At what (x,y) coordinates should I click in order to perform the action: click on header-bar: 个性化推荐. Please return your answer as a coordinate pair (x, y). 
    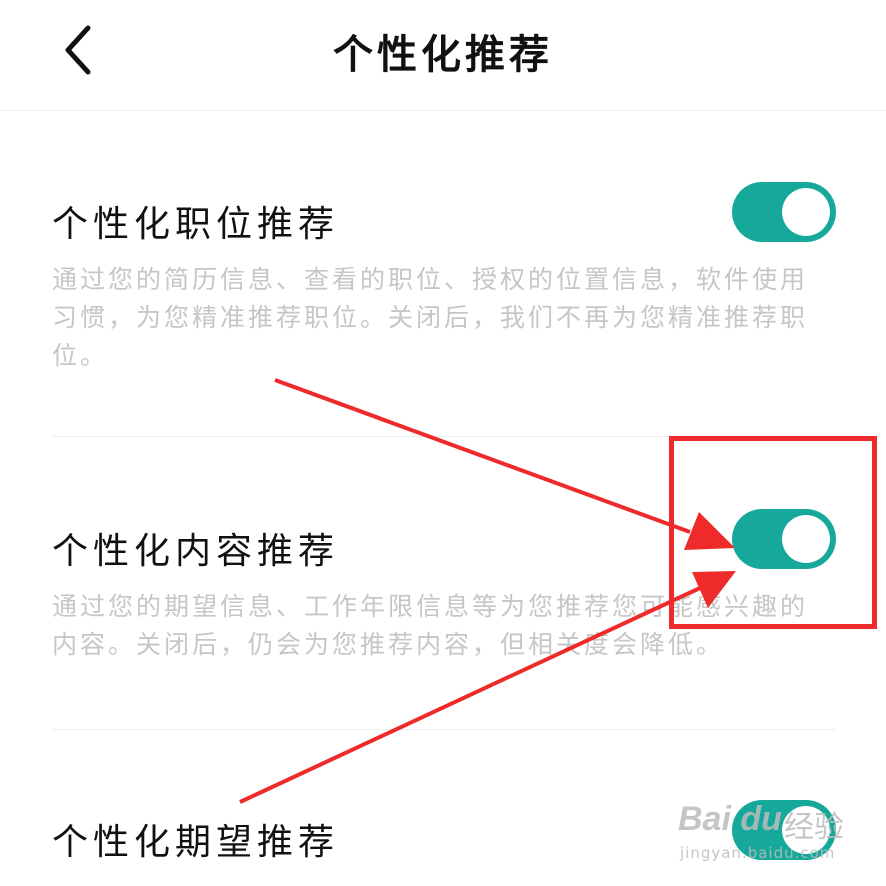
    Looking at the image, I should click on (443, 55).